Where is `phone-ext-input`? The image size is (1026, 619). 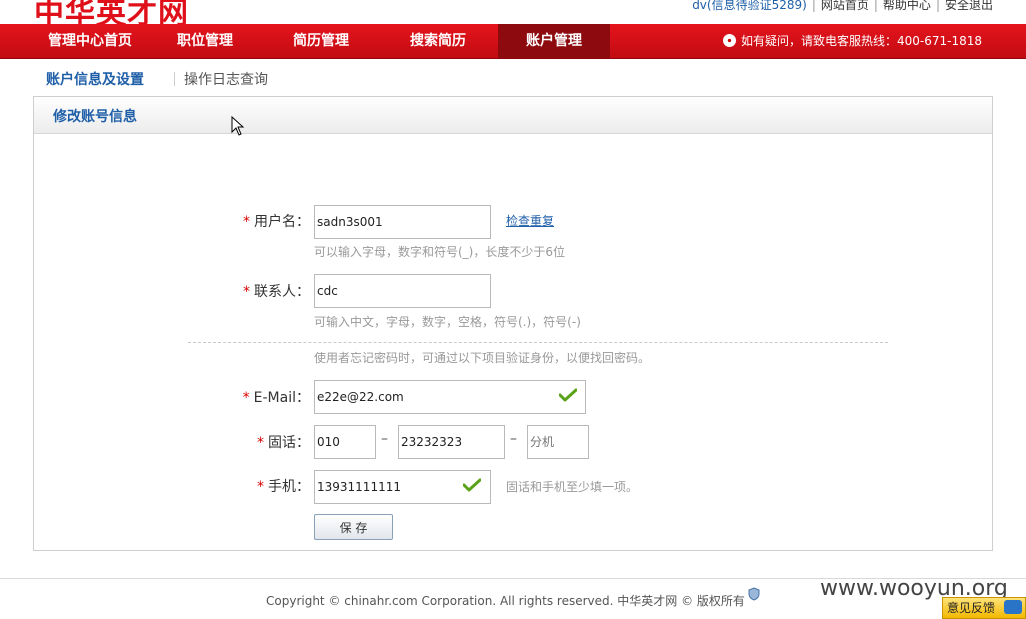
phone-ext-input is located at coordinates (558, 442).